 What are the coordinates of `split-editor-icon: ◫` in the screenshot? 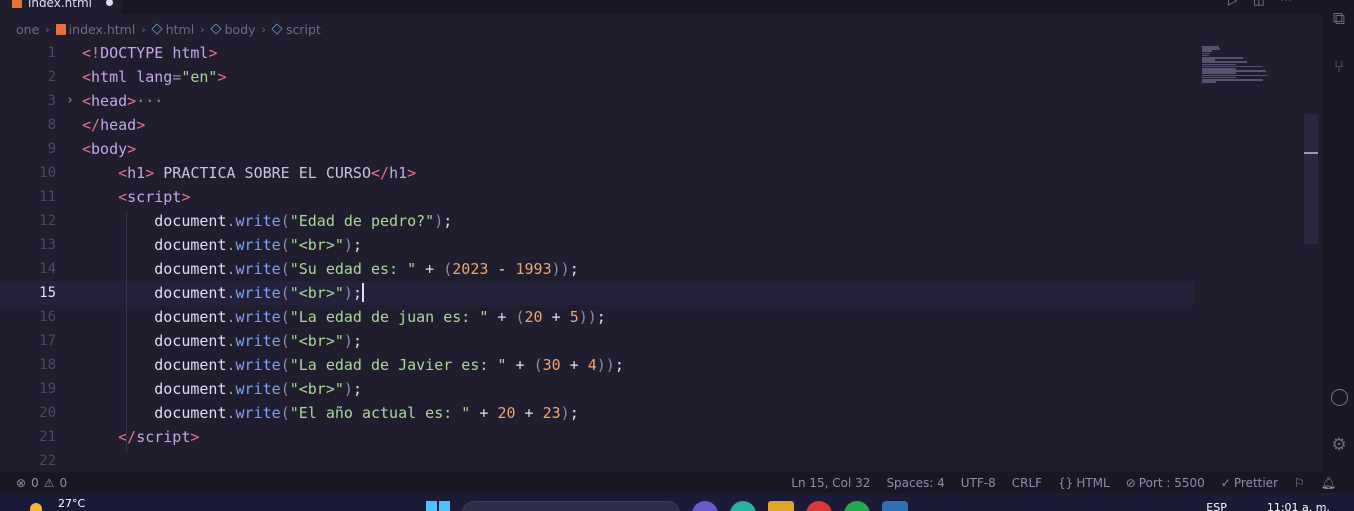 It's located at (1258, 3).